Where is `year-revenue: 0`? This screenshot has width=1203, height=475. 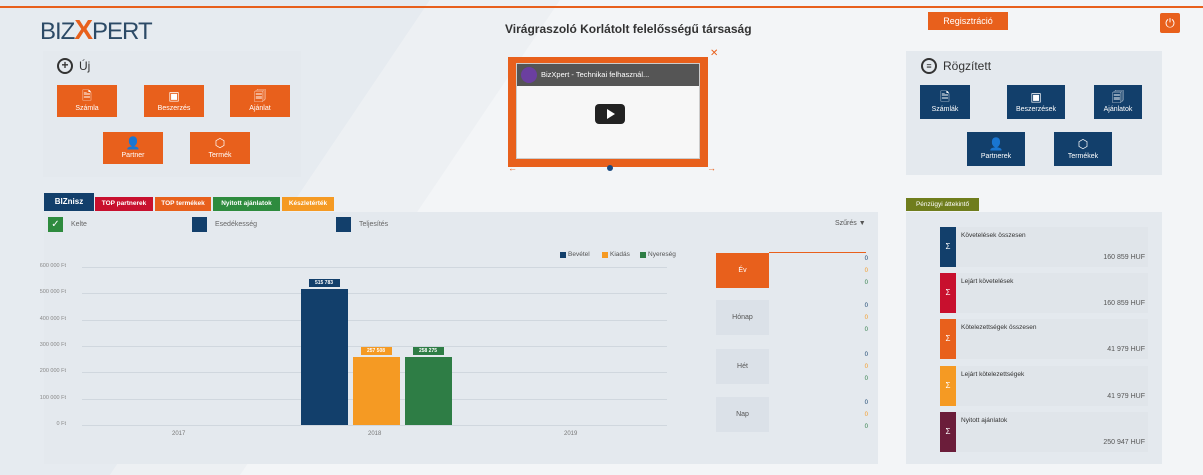 year-revenue: 0 is located at coordinates (866, 259).